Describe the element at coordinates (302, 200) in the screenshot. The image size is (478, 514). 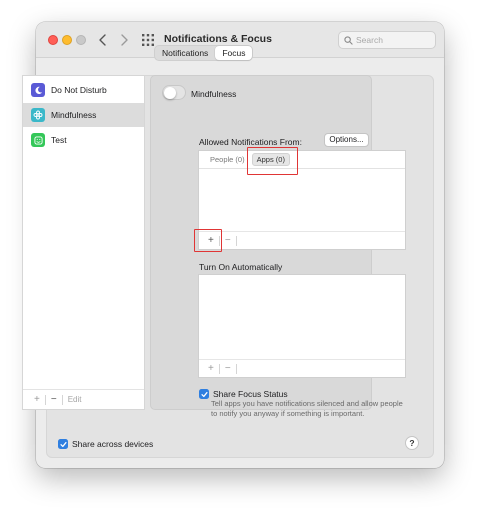
I see `allowed-notifications-list: People (0) Apps (0) + −` at that location.